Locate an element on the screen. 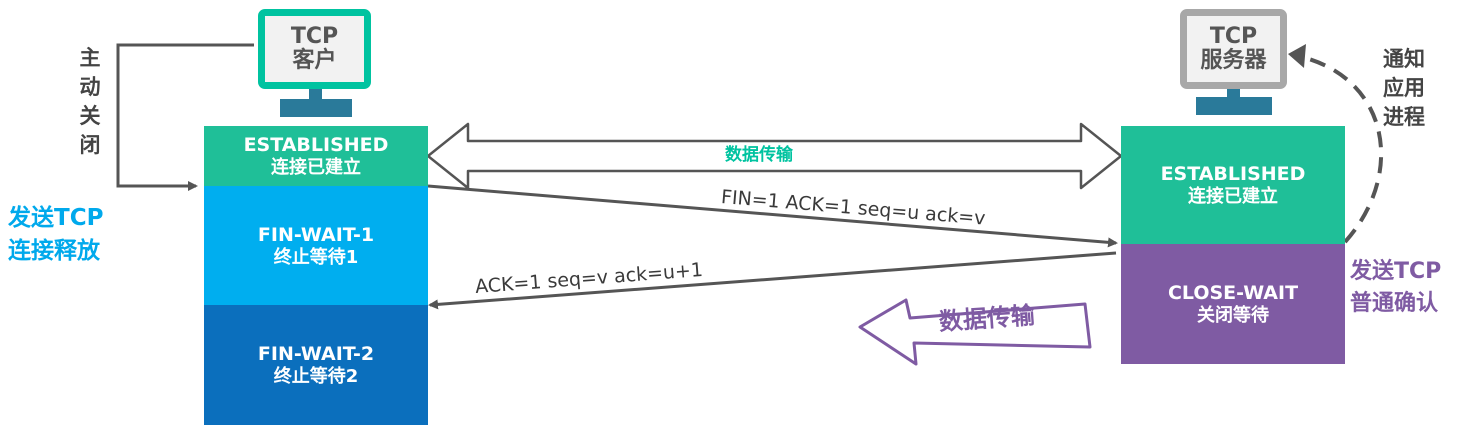  client-monitor-icon: TCP 客户 is located at coordinates (314, 49).